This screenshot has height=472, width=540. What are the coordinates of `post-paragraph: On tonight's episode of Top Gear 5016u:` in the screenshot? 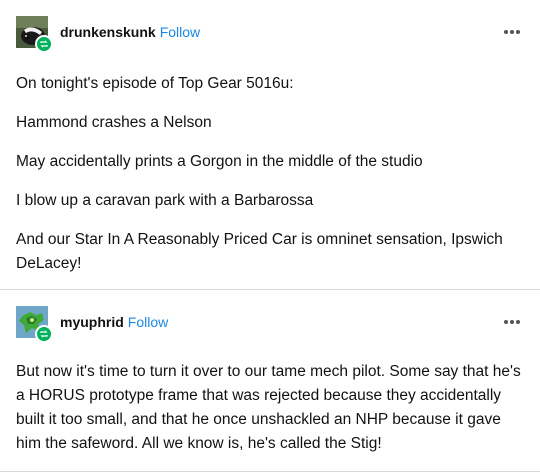 It's located at (155, 83).